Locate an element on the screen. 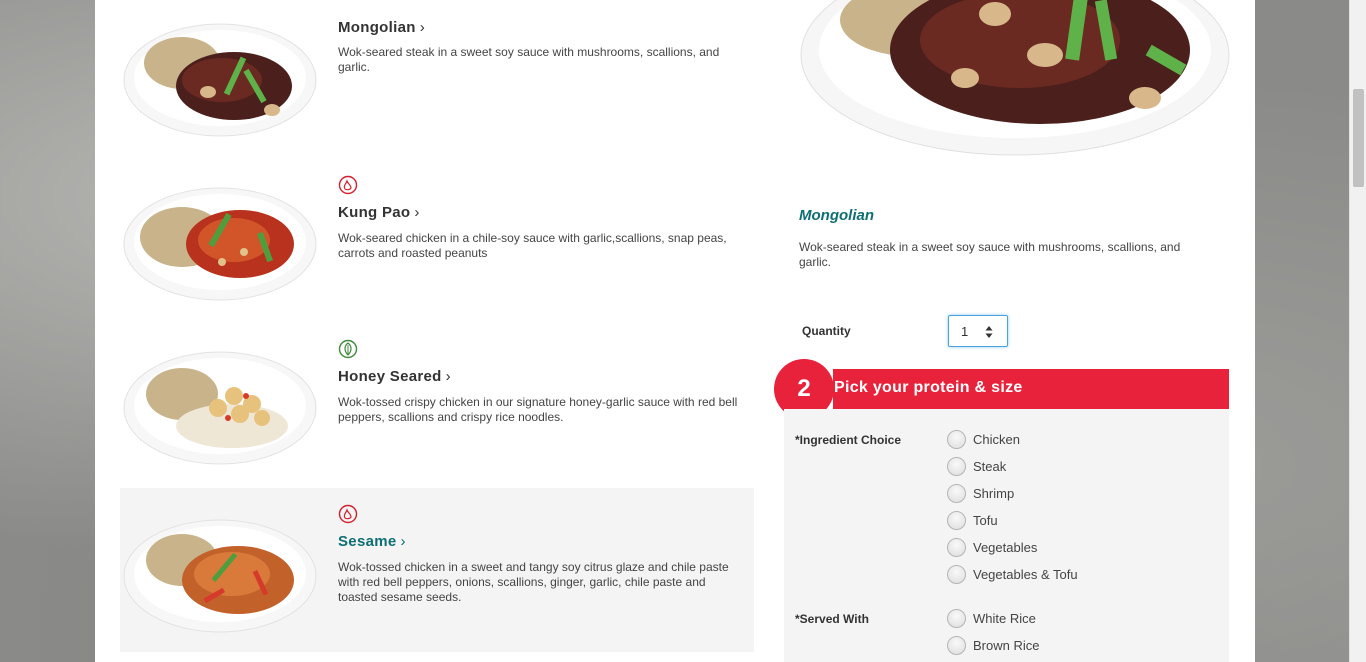 This screenshot has height=662, width=1366. radio-option-chicken: Chicken is located at coordinates (983, 439).